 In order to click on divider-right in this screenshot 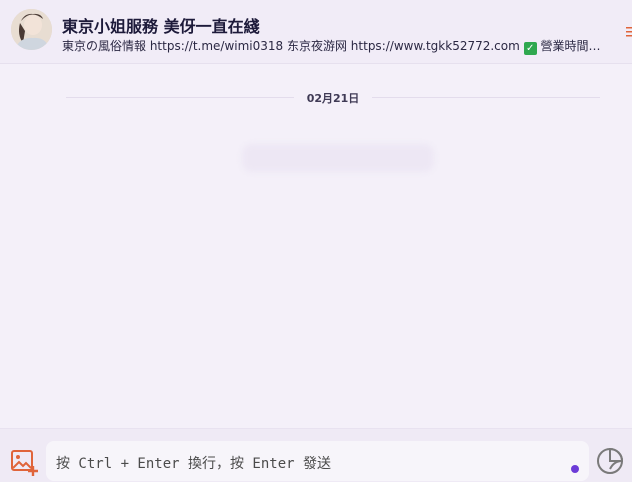, I will do `click(486, 97)`.